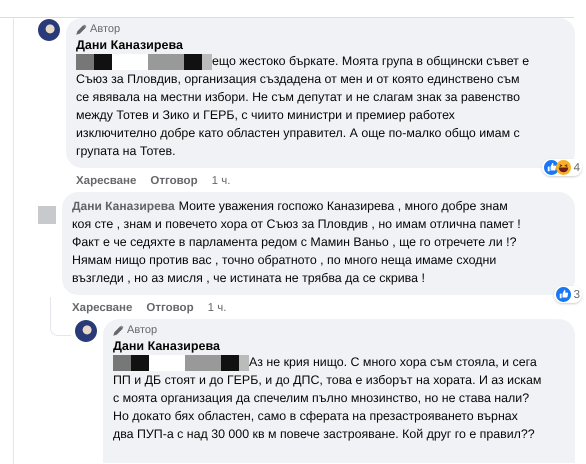  I want to click on comment-text: ПП и ДБ стоят и до ГЕРБ, и до ДПС, това е изборът на хората. И аз искам с моята организация да спечелим пълно мнозинство, но не става нали? Но докато бях областен, само в сферата на презастрояването върнах два ПУП-а с над 30 000 кв м повече застрояване. Кой друг го е правил??, so click(327, 407).